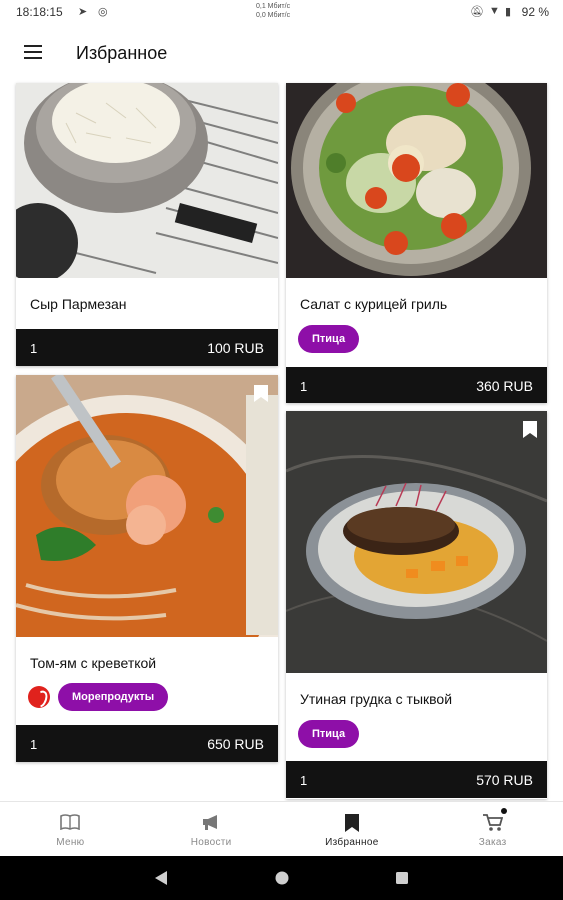  What do you see at coordinates (503, 811) in the screenshot?
I see `cart-badge` at bounding box center [503, 811].